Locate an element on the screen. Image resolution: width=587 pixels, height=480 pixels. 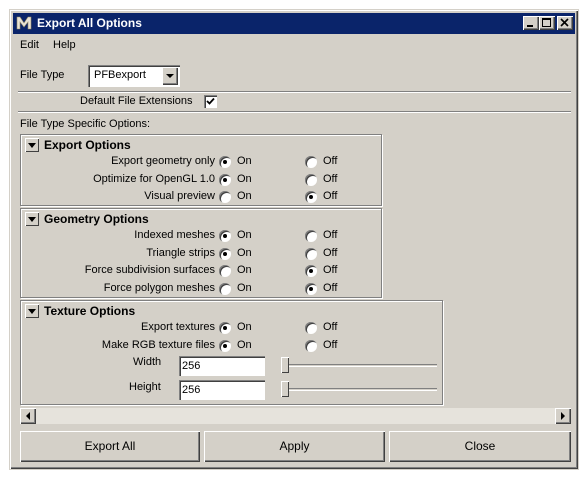
height-field is located at coordinates (222, 390).